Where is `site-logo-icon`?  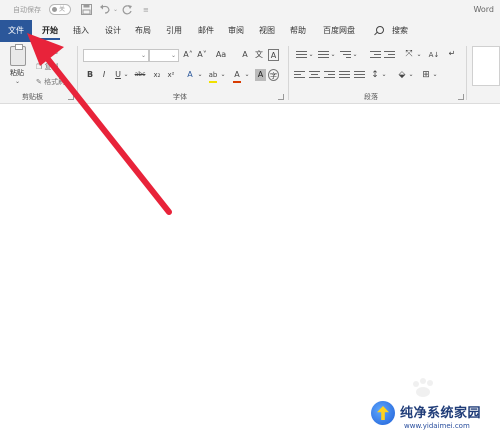 site-logo-icon is located at coordinates (383, 413).